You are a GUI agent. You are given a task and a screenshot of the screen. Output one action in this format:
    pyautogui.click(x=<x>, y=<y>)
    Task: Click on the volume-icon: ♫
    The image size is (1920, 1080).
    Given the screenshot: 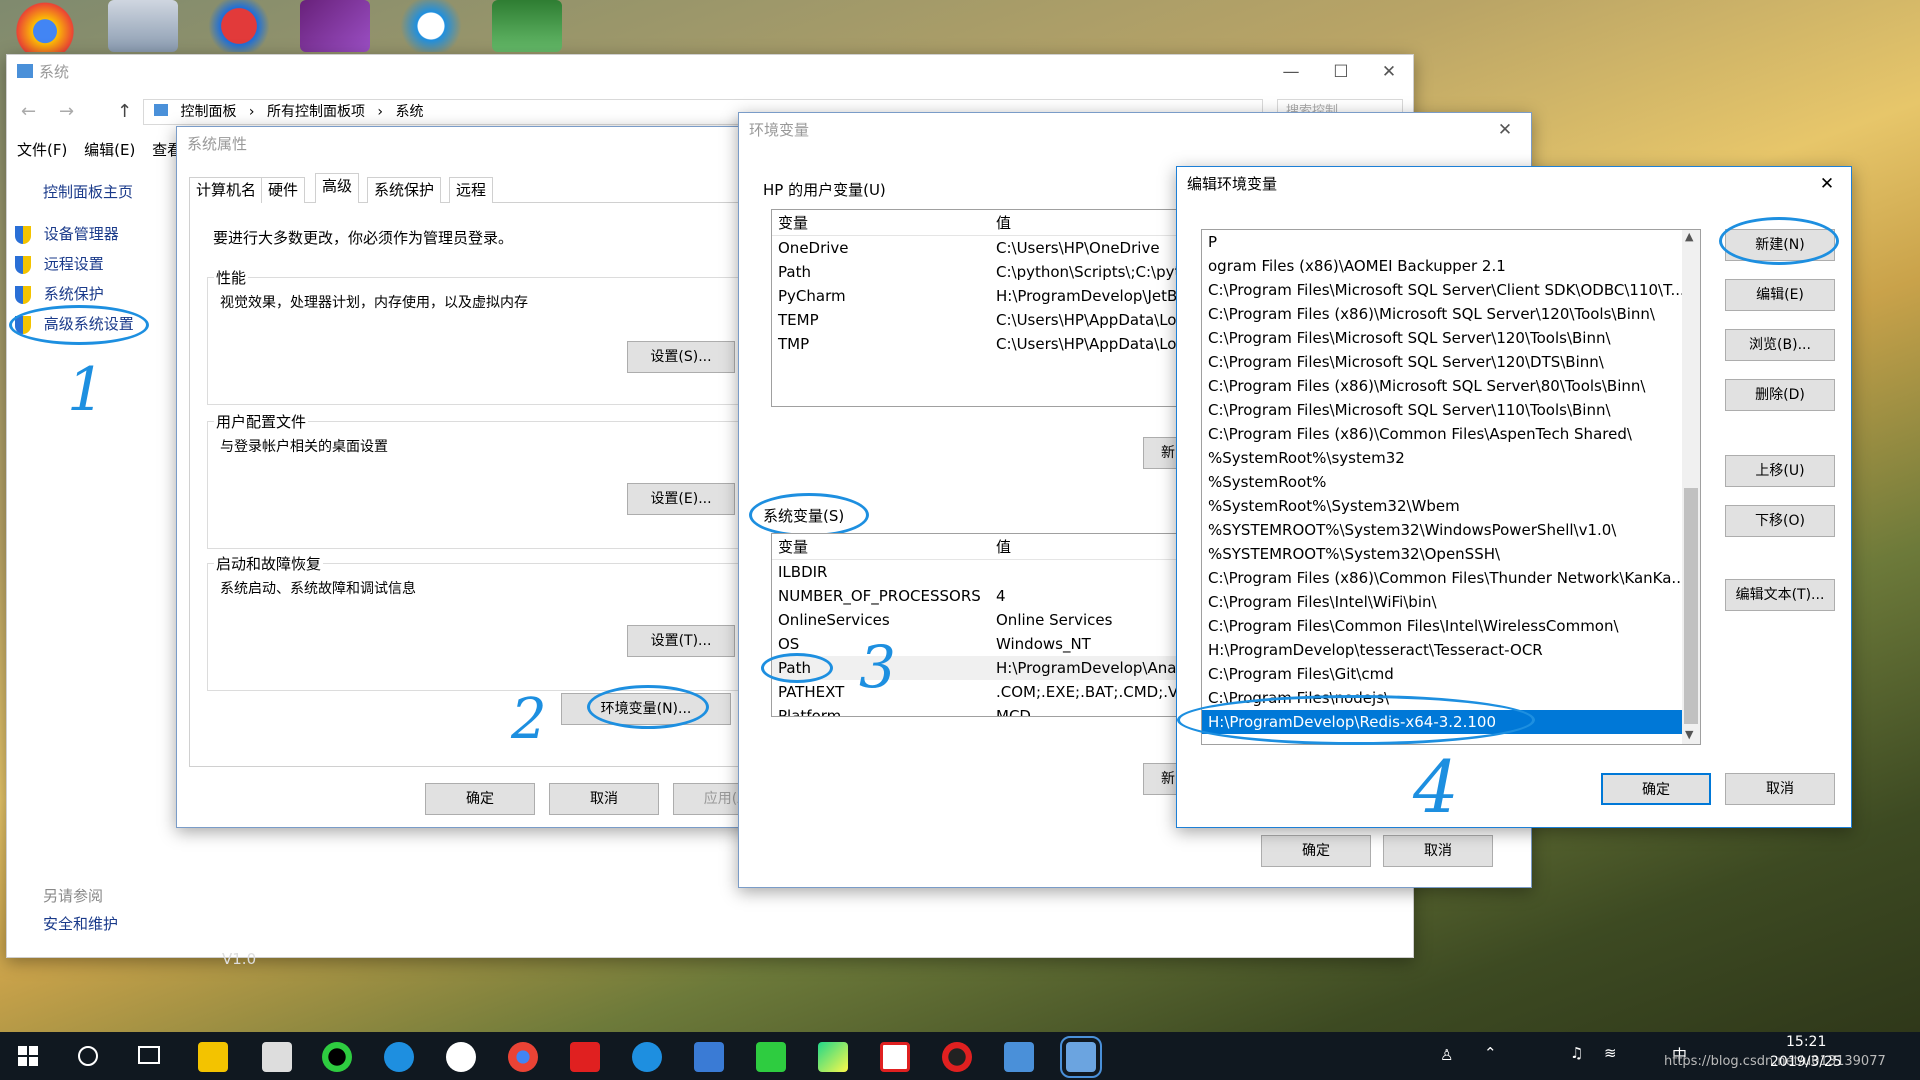 What is the action you would take?
    pyautogui.click(x=1576, y=1053)
    